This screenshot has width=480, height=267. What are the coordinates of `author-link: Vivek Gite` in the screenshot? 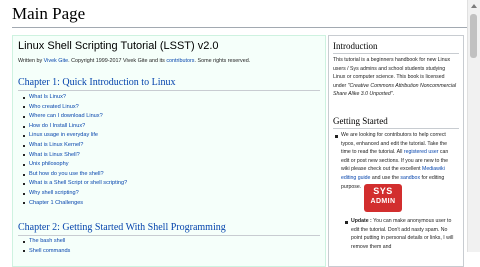 It's located at (56, 61).